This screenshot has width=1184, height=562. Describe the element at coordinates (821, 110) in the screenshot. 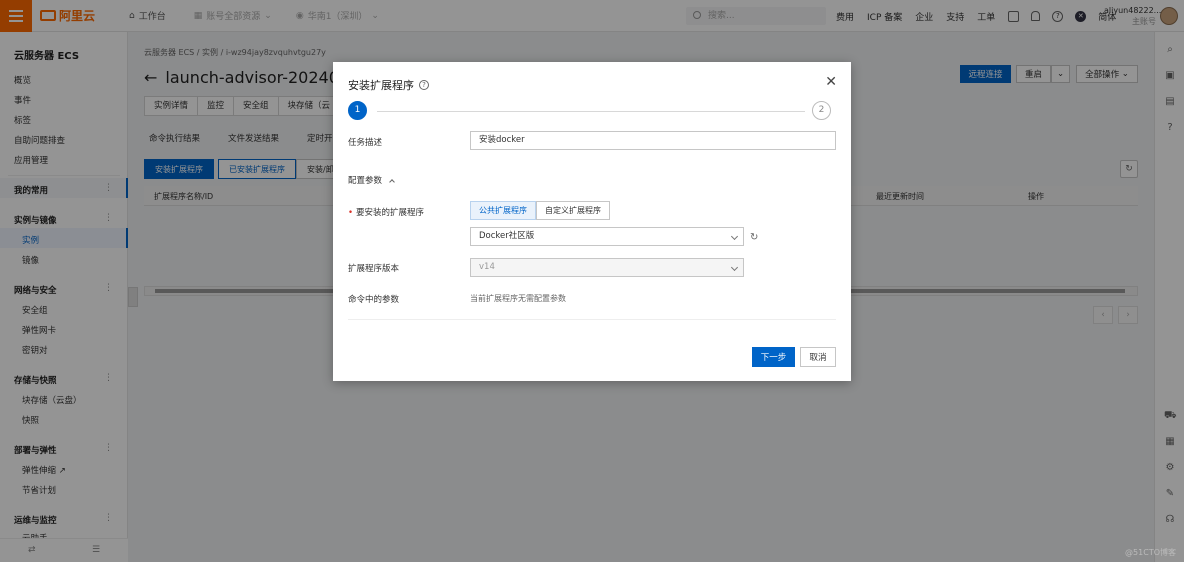

I see `step-2-indicator: 2` at that location.